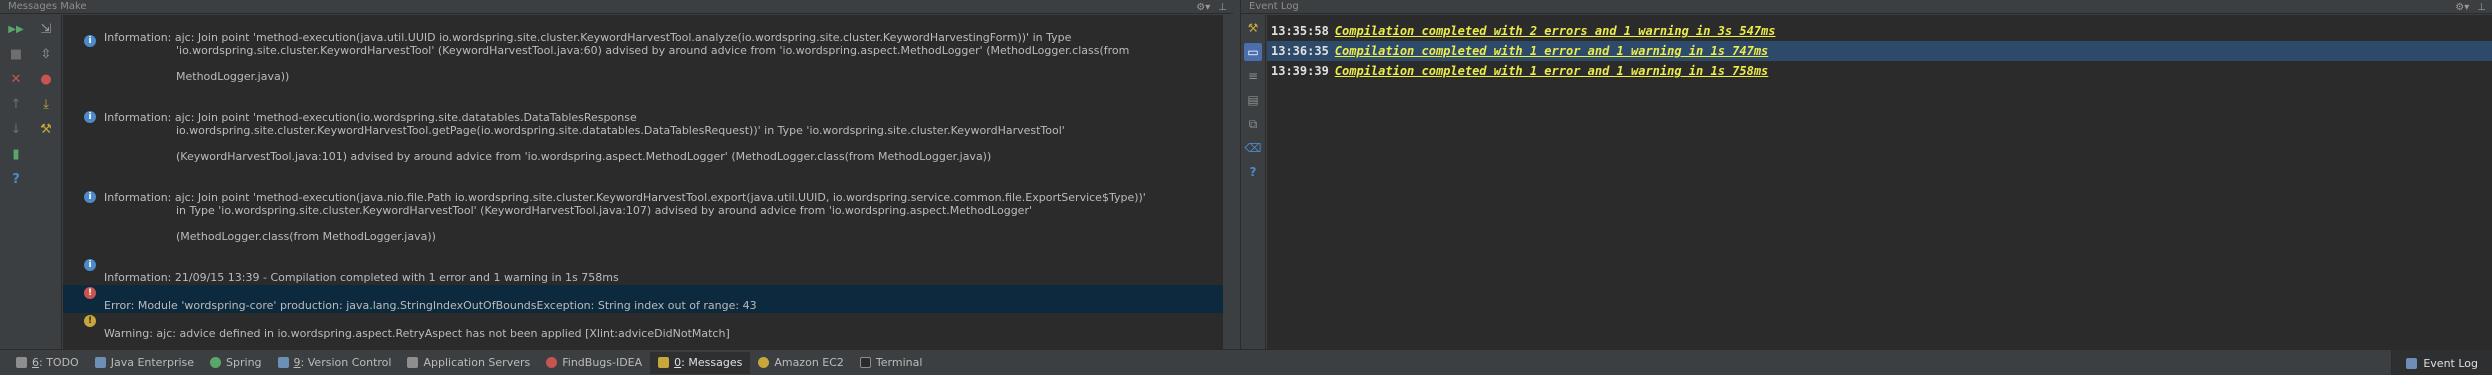 The width and height of the screenshot is (2492, 375). I want to click on message-line: MethodLogger.java)), so click(233, 76).